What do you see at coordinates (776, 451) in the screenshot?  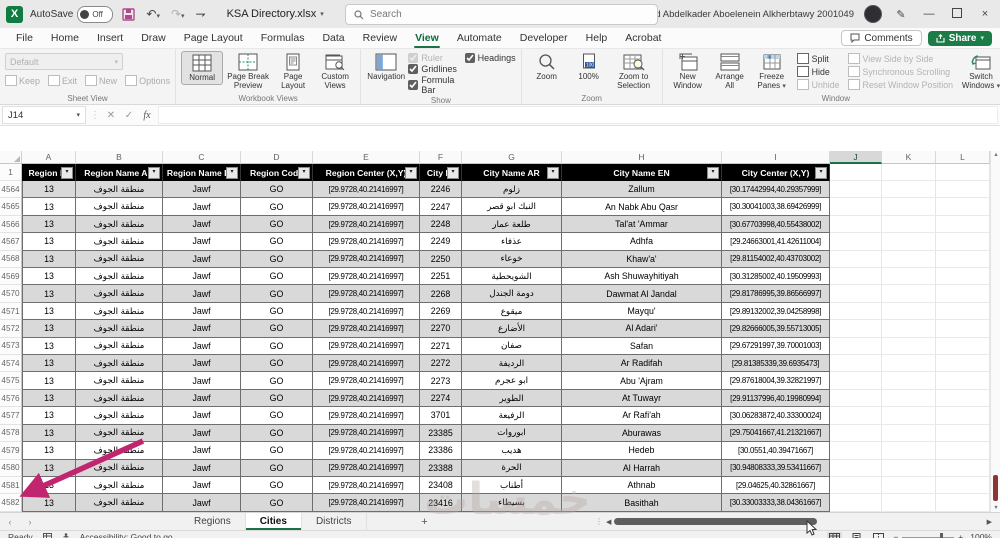 I see `cell: [30.0551,40.39471667]` at bounding box center [776, 451].